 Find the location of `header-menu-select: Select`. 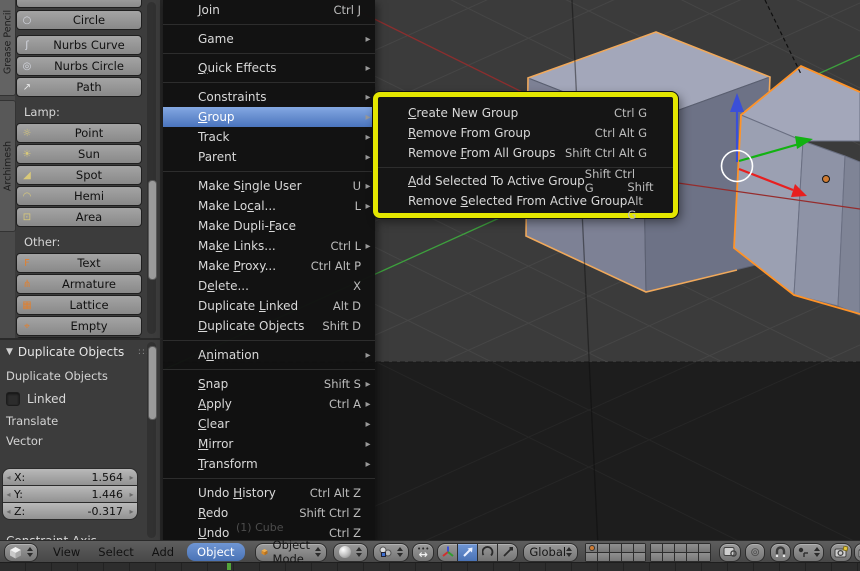

header-menu-select: Select is located at coordinates (115, 552).